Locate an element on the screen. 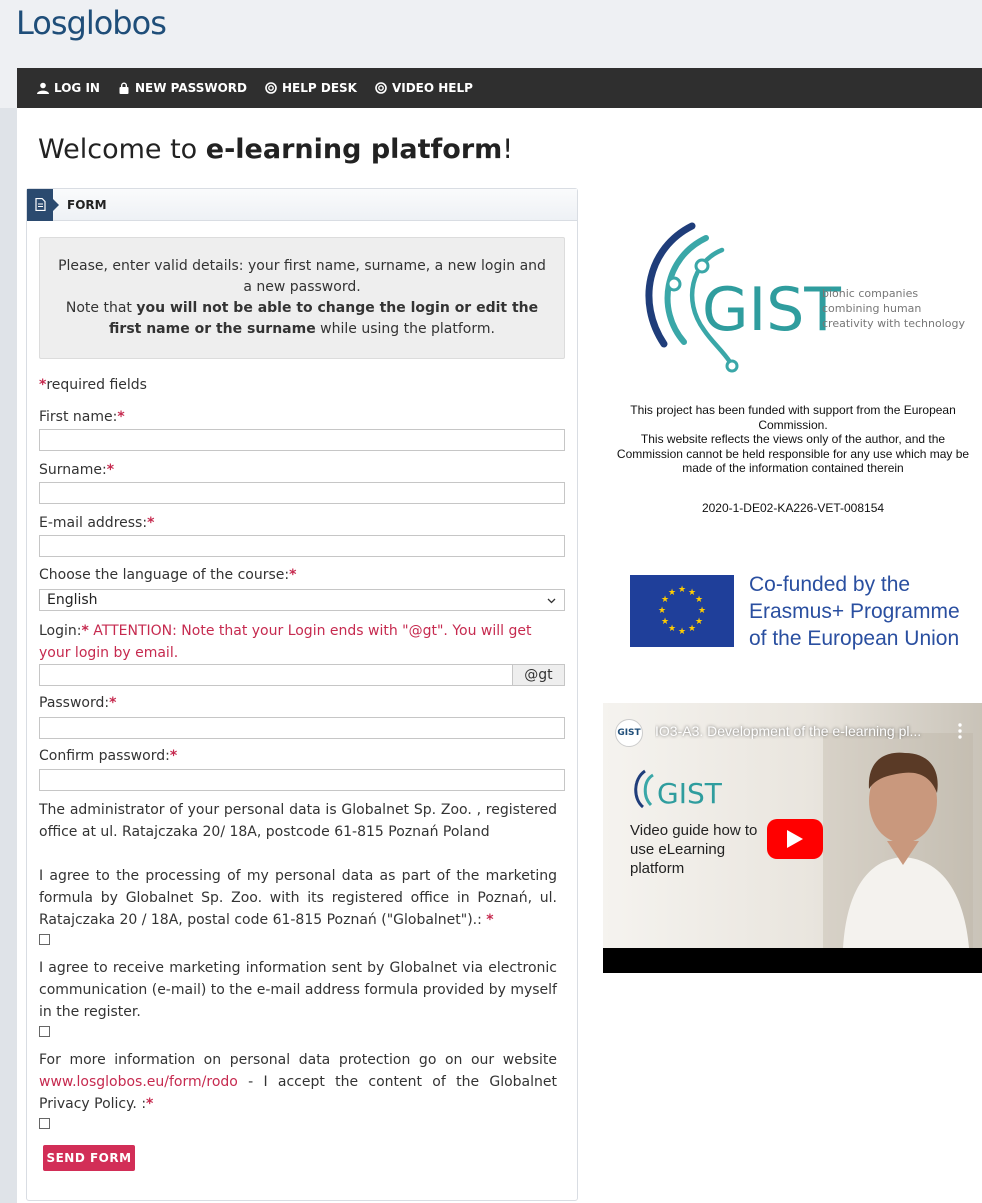 Image resolution: width=982 pixels, height=1203 pixels. send-form-button: SEND FORM is located at coordinates (89, 1158).